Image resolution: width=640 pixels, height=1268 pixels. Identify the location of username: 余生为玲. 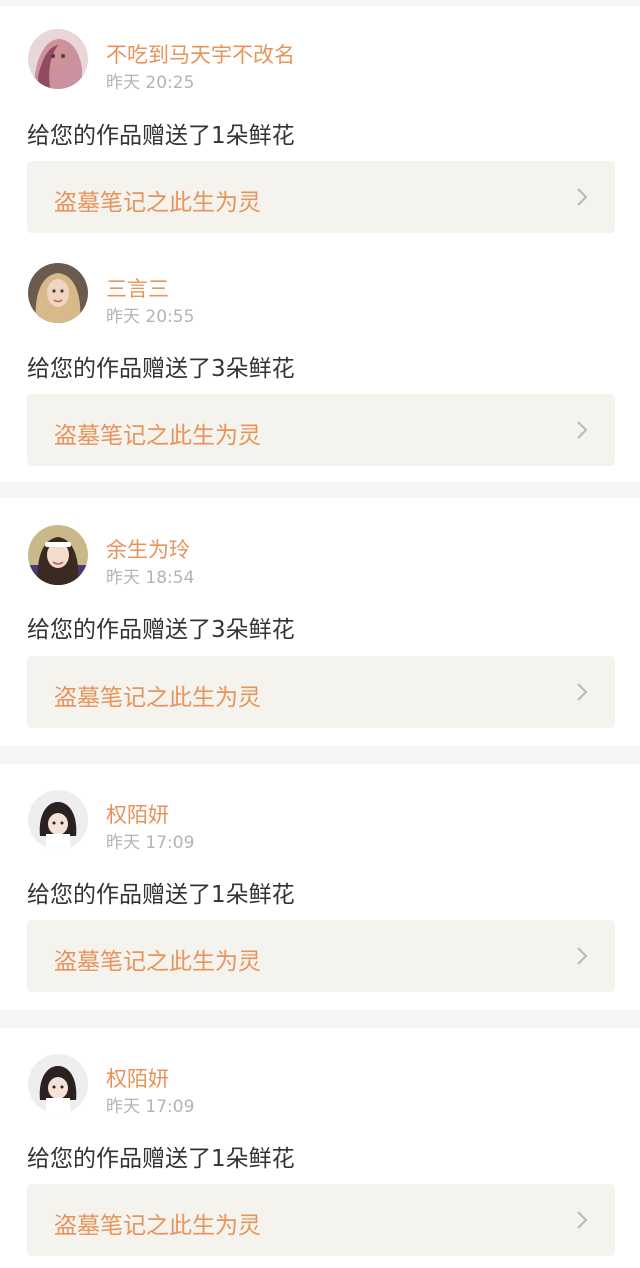
(148, 549).